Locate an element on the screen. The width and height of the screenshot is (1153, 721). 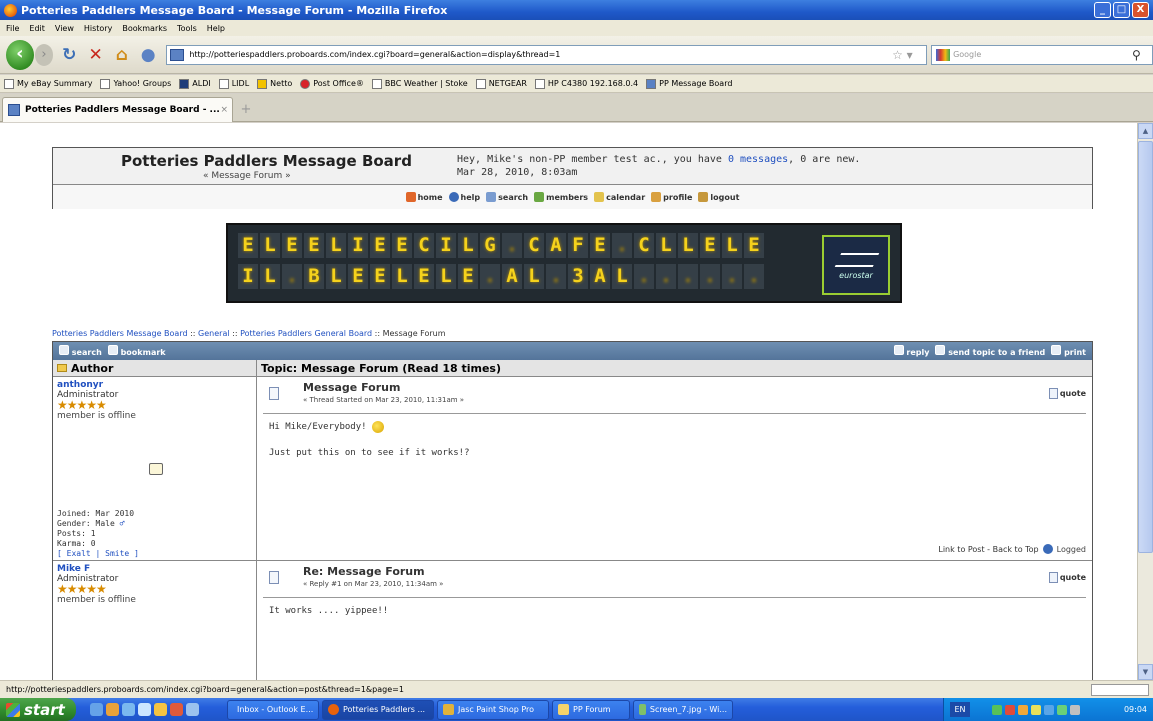
thread-search-button: search is located at coordinates (80, 351).